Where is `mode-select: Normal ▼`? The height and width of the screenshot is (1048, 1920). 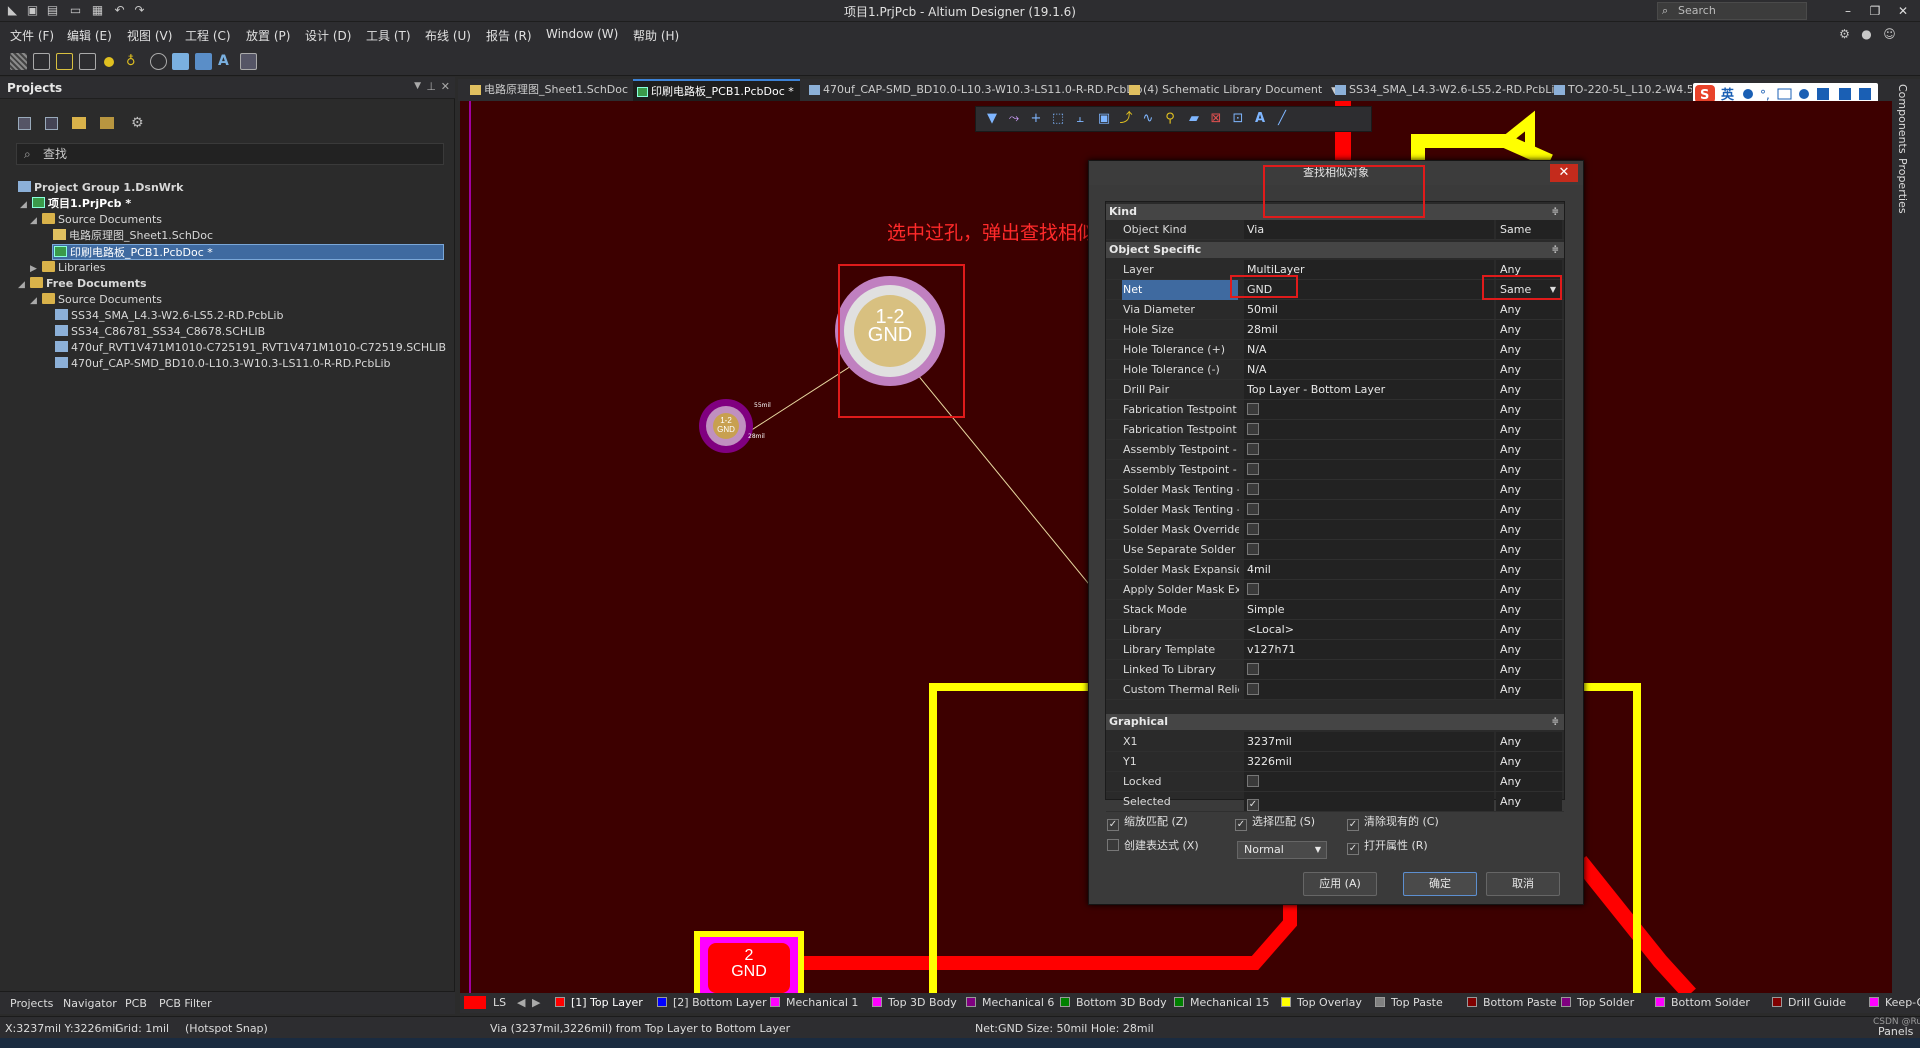
mode-select: Normal ▼ is located at coordinates (1282, 850).